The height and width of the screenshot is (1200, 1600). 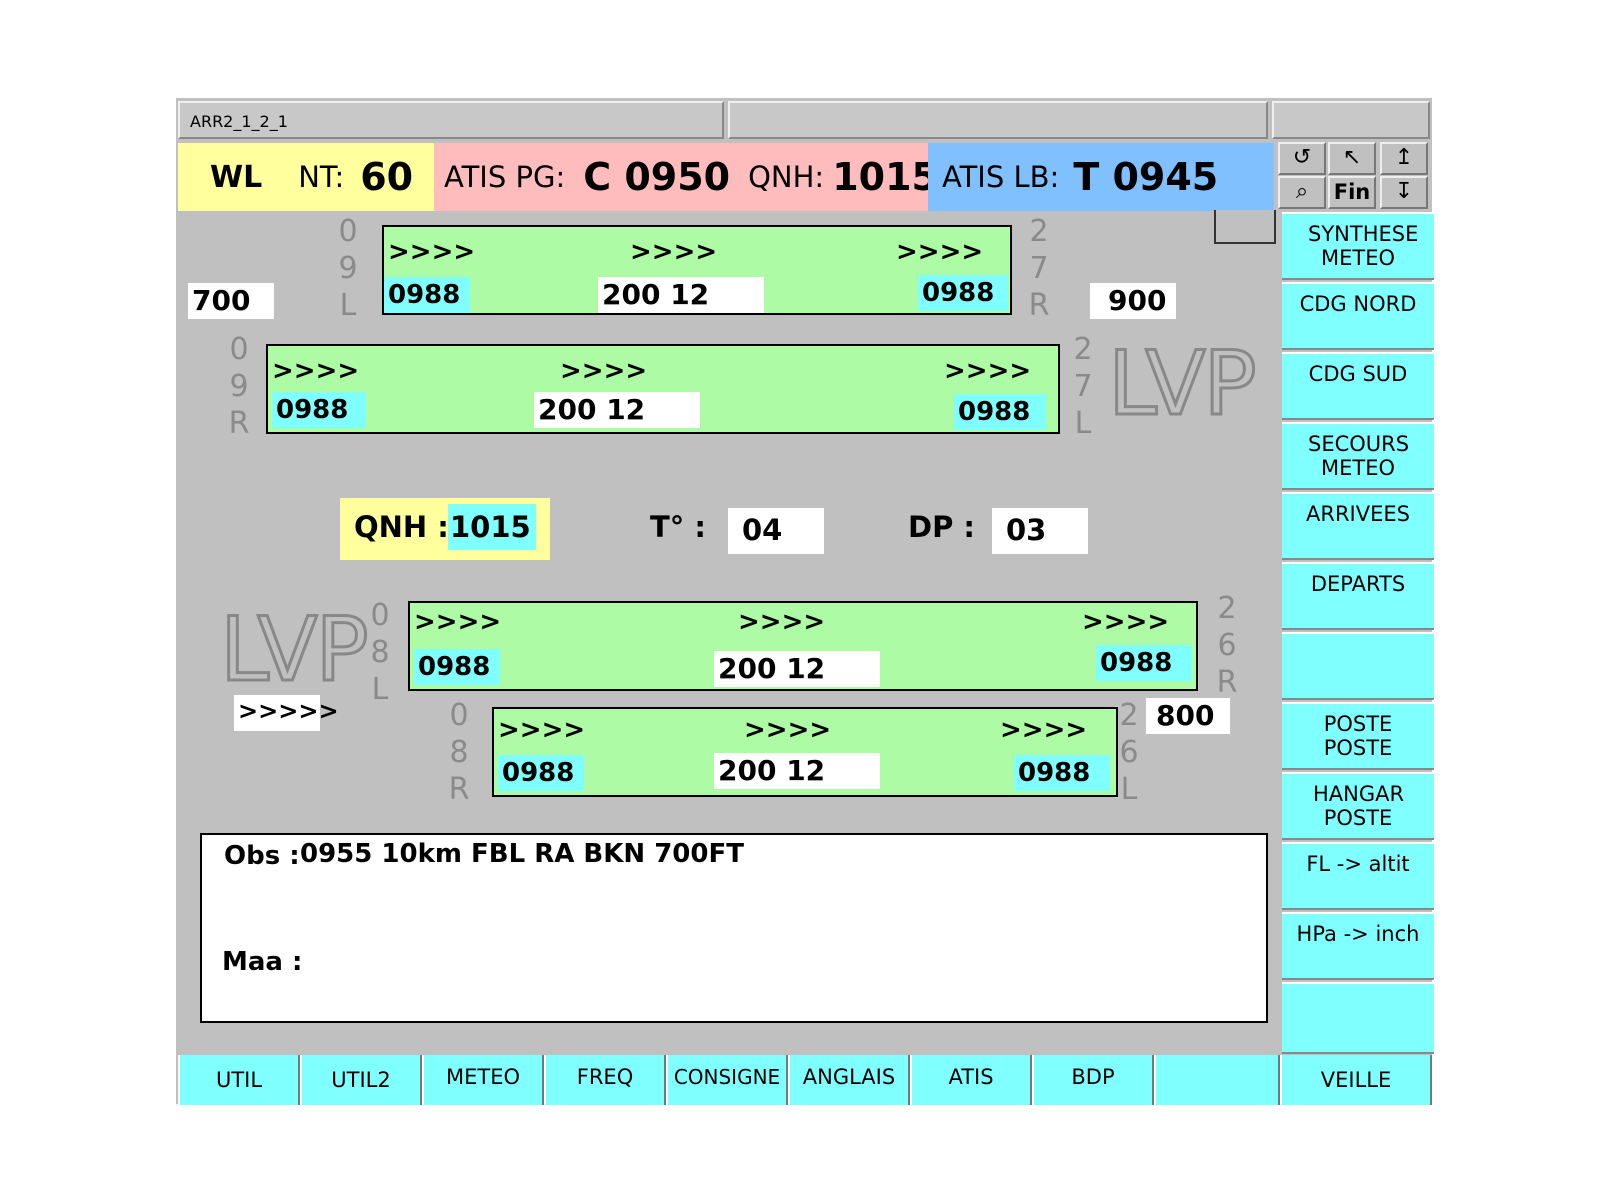 I want to click on wl-label: WL, so click(x=236, y=177).